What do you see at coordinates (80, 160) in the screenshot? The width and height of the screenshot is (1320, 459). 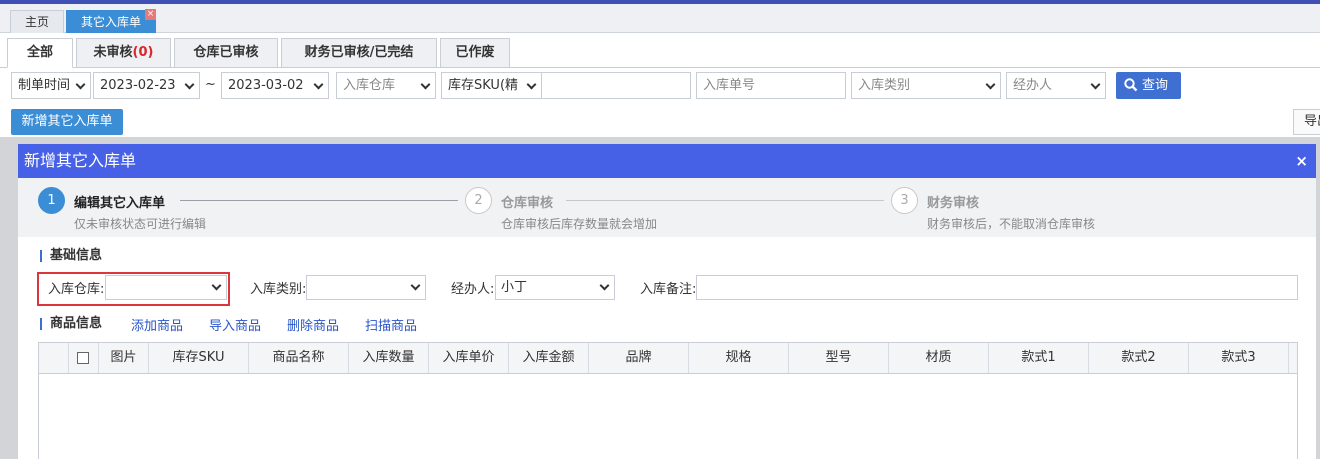 I see `dialog-title: 新增其它入库单` at bounding box center [80, 160].